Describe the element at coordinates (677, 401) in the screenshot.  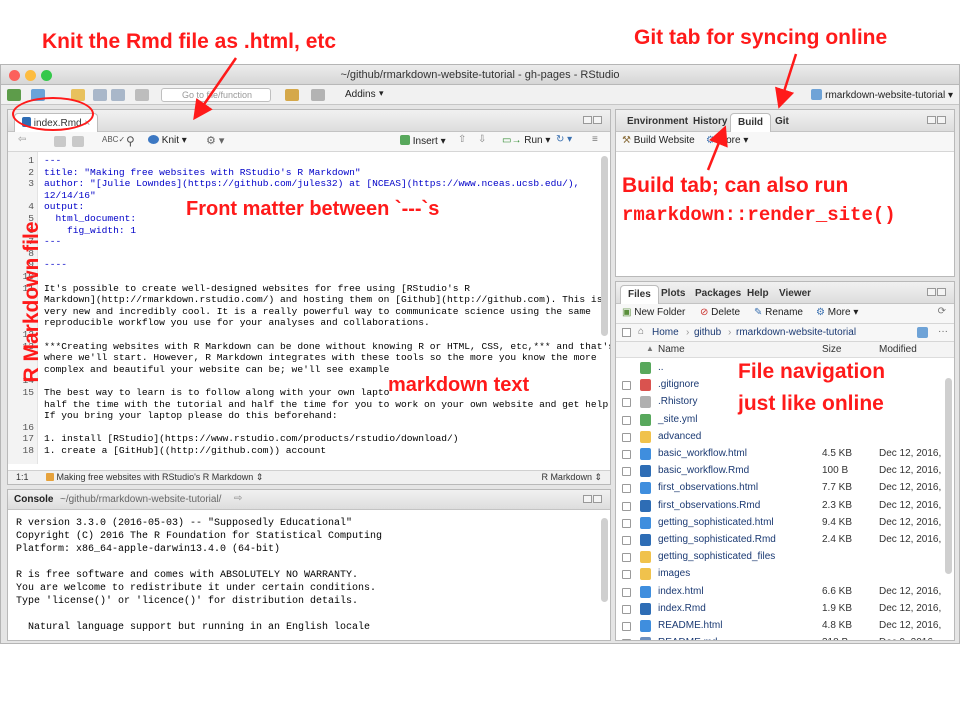
I see `file-name: .Rhistory` at that location.